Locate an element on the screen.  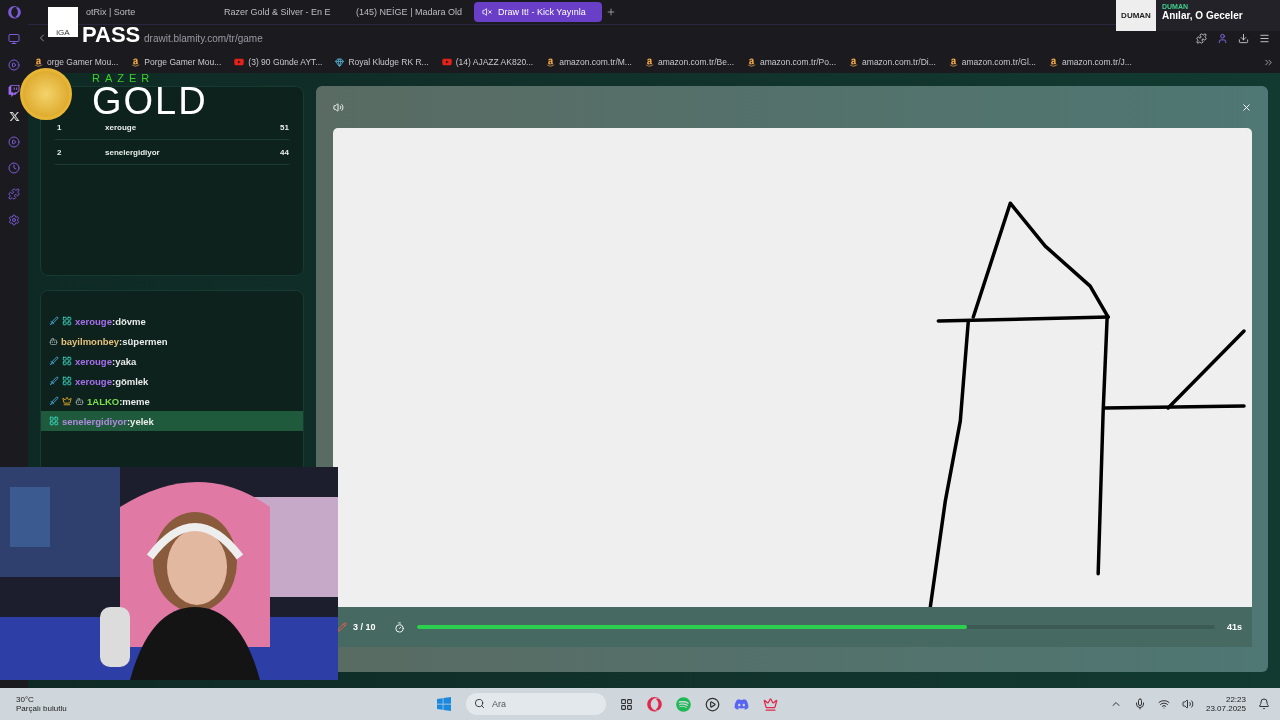
muted-speaker-icon is located at coordinates (487, 12).